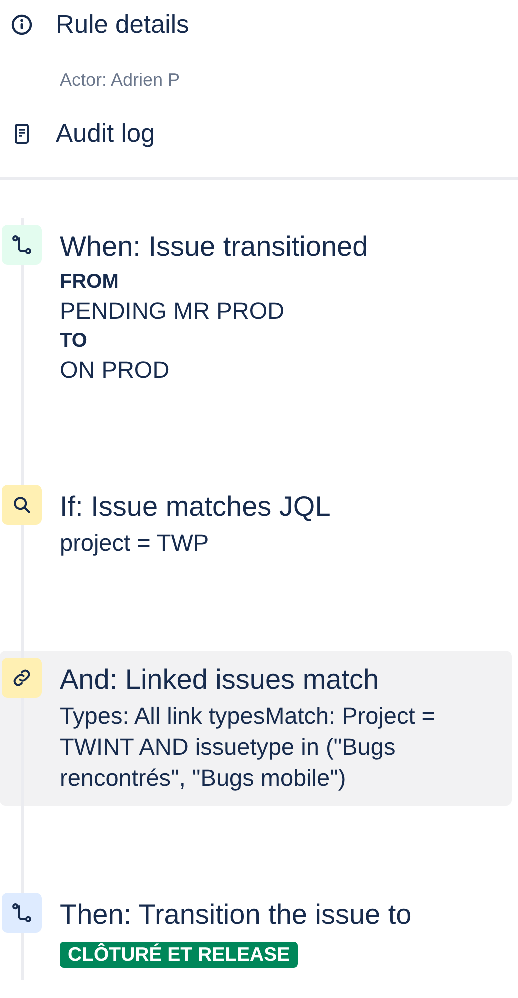 The width and height of the screenshot is (518, 998). I want to click on field-value: project = TWP, so click(135, 543).